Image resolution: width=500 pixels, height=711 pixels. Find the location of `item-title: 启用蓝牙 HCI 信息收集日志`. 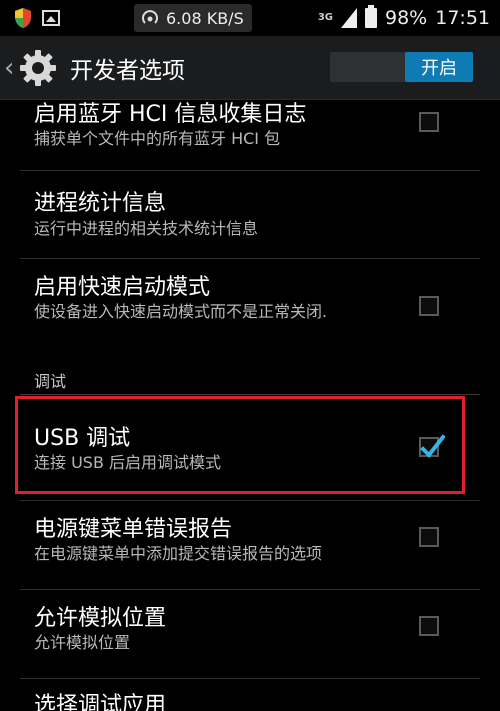

item-title: 启用蓝牙 HCI 信息收集日志 is located at coordinates (170, 114).